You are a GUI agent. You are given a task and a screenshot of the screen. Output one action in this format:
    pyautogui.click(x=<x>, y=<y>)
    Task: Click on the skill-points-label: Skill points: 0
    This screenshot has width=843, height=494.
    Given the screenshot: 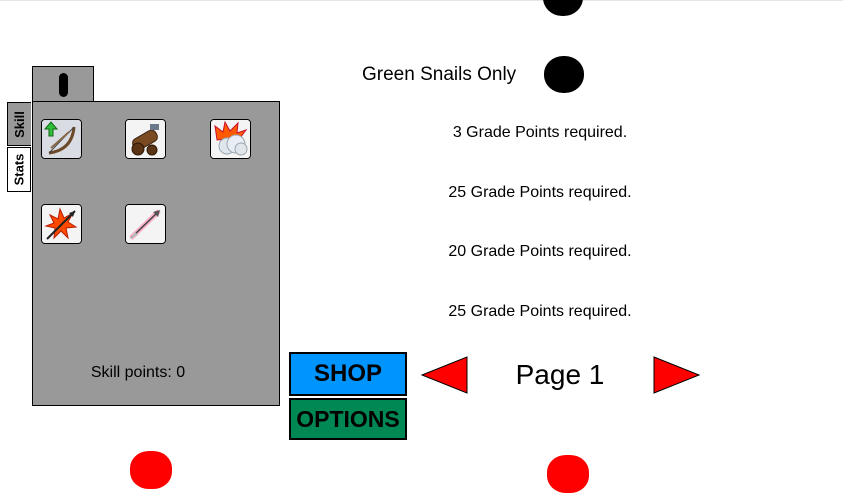 What is the action you would take?
    pyautogui.click(x=138, y=372)
    